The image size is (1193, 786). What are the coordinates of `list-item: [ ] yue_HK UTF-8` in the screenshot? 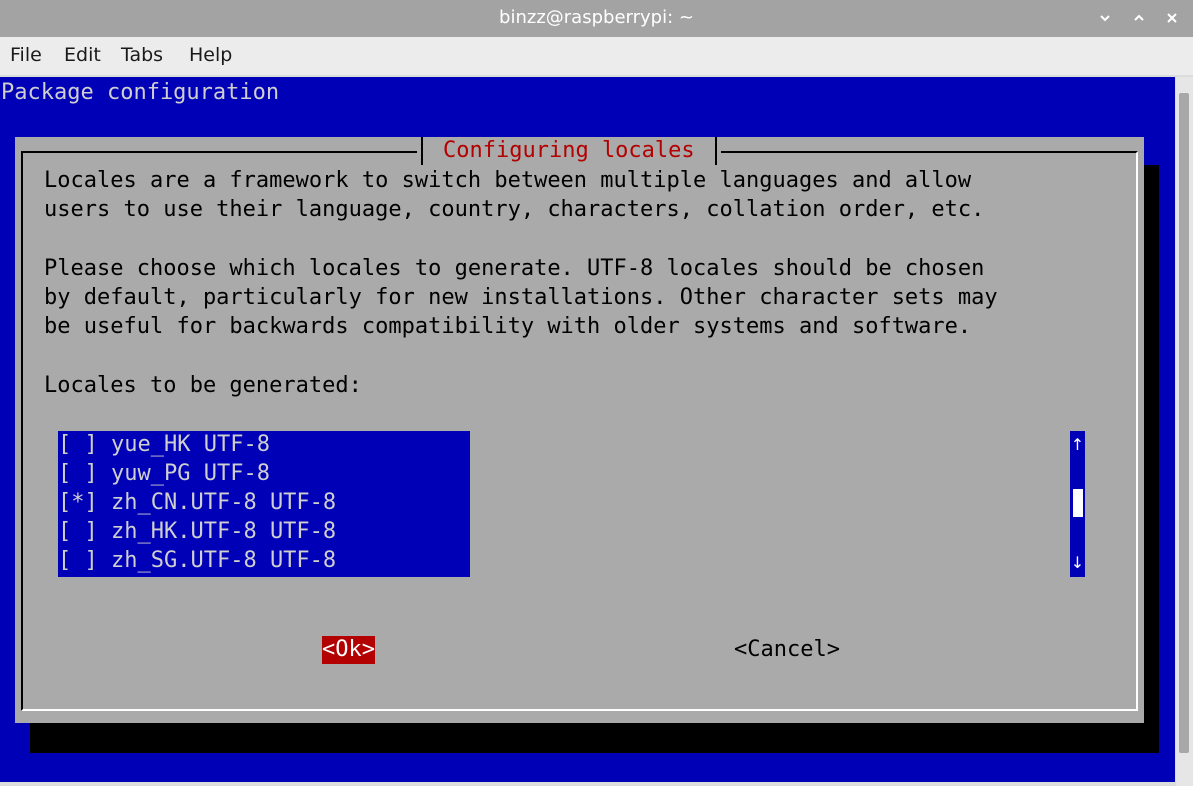 It's located at (164, 444).